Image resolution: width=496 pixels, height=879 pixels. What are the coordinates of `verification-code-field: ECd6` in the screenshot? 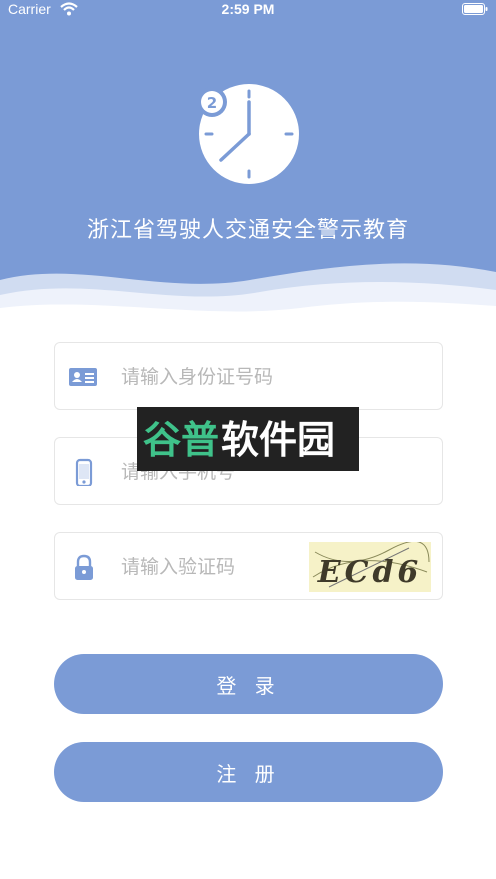 It's located at (248, 566).